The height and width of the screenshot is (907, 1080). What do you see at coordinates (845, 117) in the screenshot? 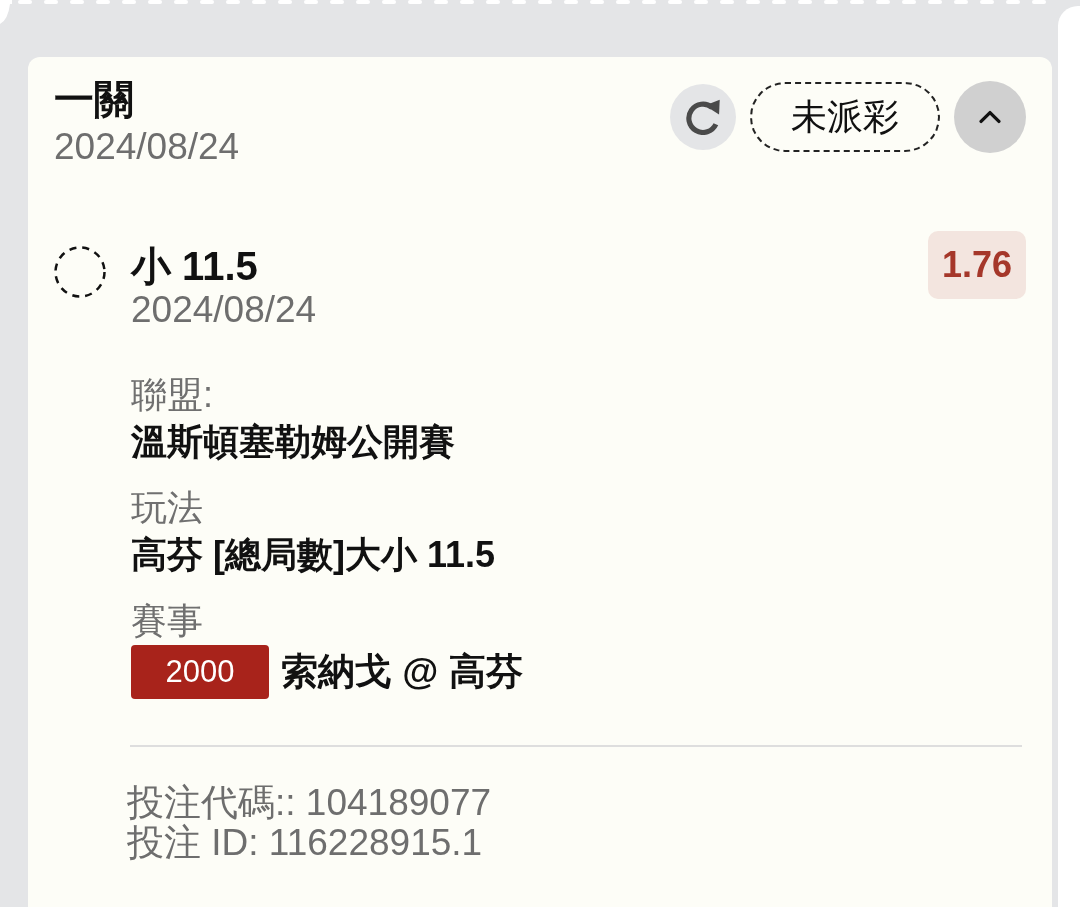
I see `status-badge: 未派彩` at bounding box center [845, 117].